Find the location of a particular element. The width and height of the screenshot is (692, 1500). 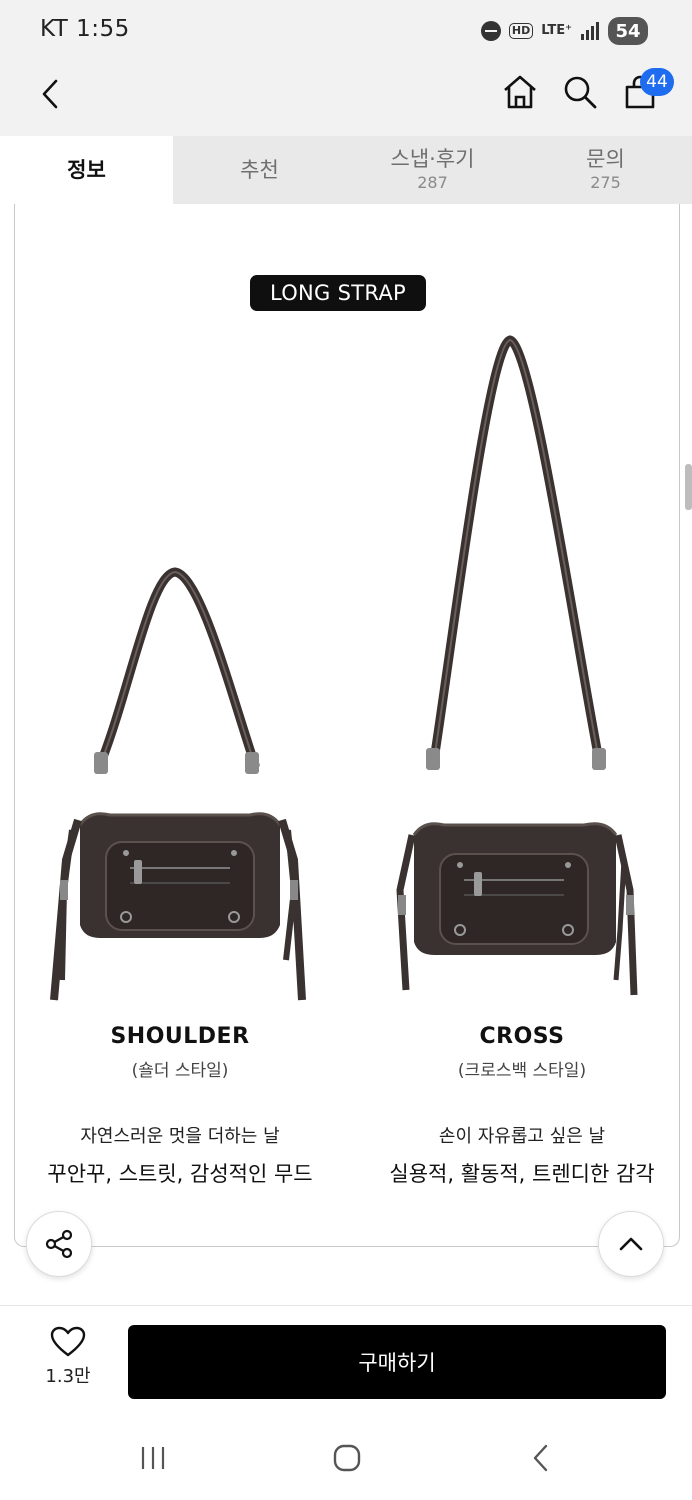

search-icon is located at coordinates (580, 92).